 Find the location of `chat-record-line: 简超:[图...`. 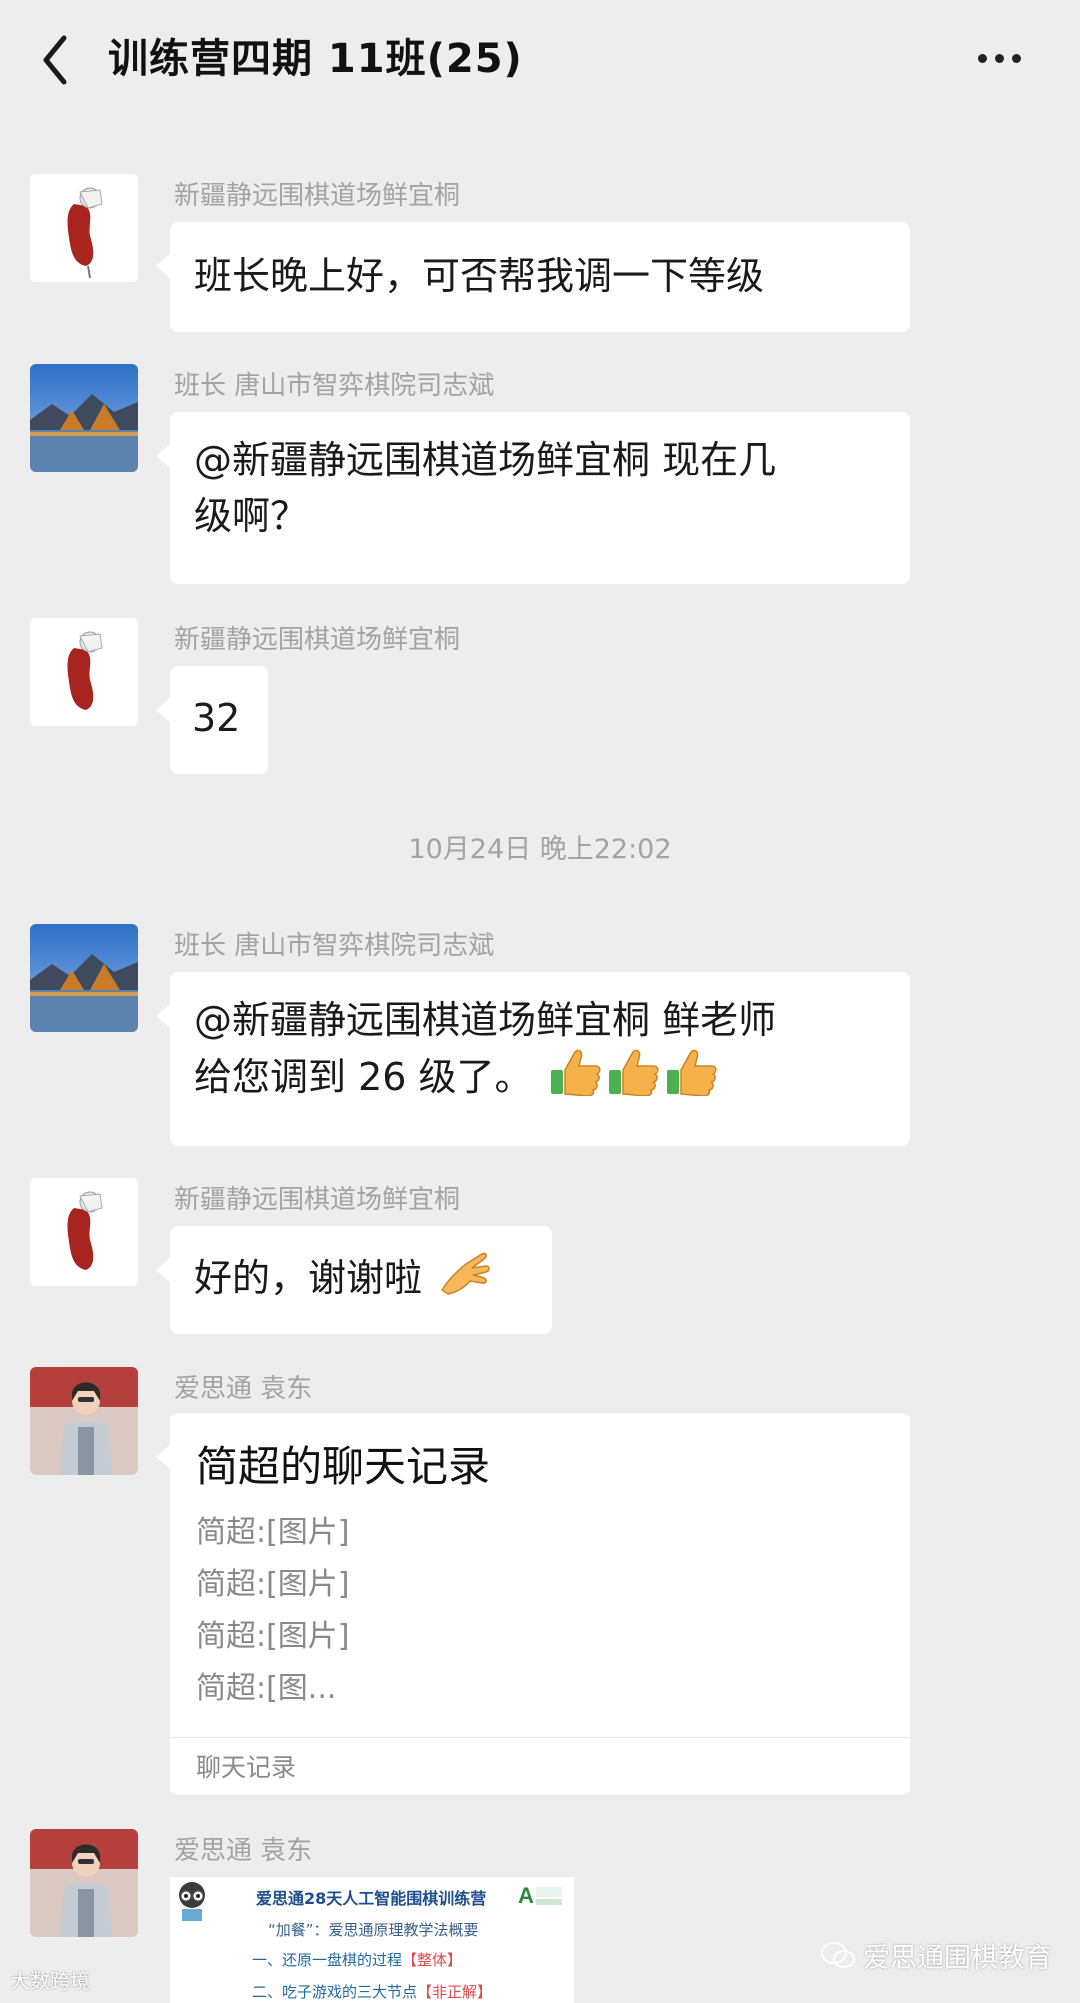

chat-record-line: 简超:[图... is located at coordinates (266, 1688).